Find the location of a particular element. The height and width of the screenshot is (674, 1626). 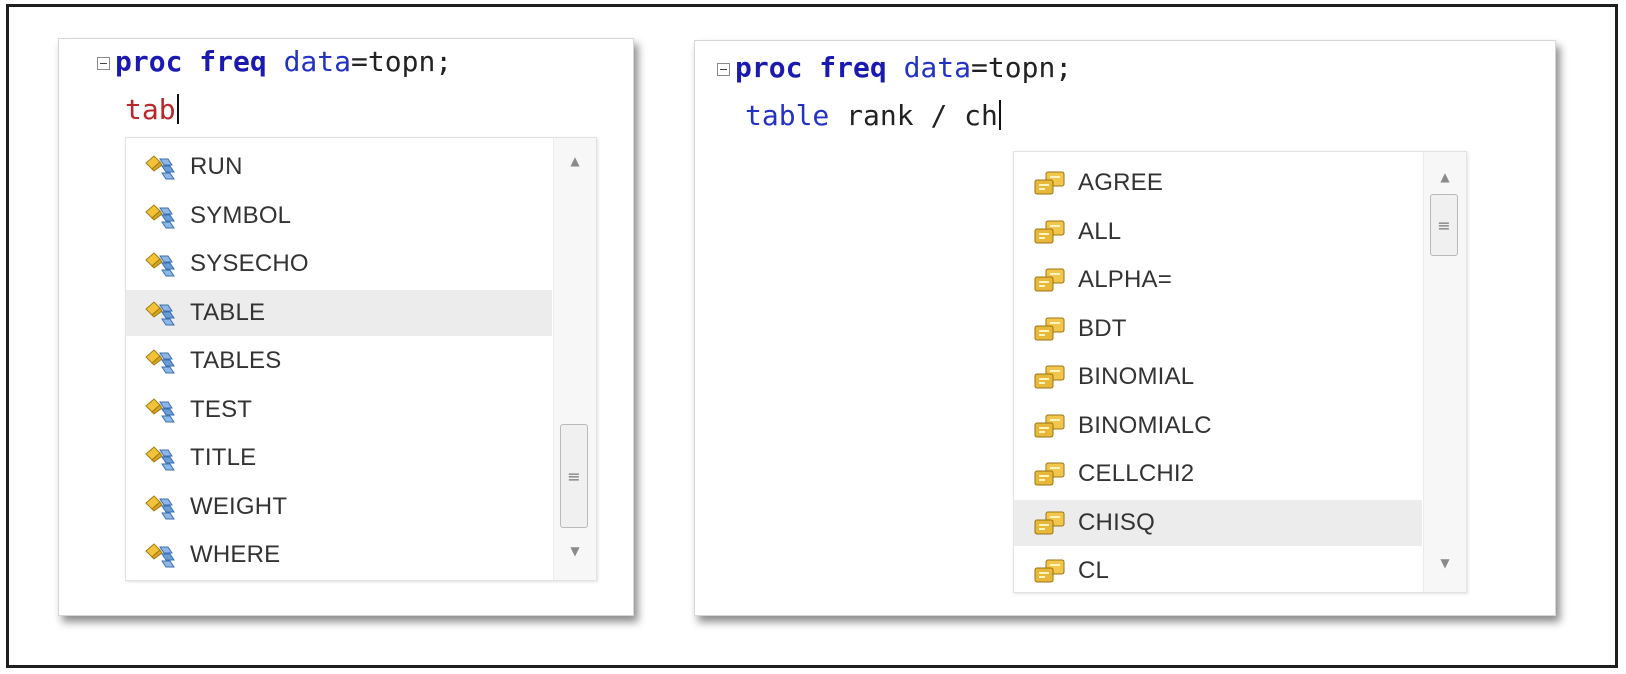

list-item-label: ALL is located at coordinates (1100, 231).